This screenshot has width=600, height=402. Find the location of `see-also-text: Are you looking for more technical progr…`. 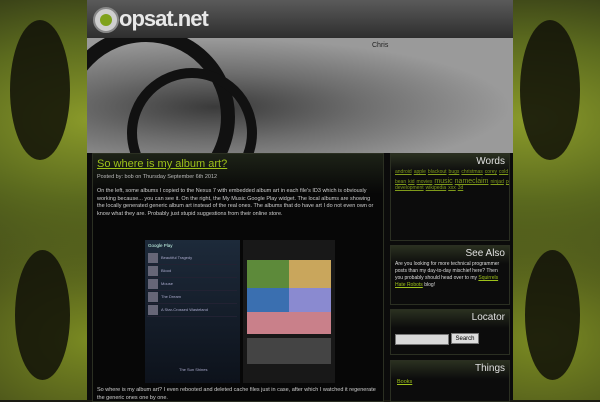

see-also-text: Are you looking for more technical progr… is located at coordinates (447, 274).